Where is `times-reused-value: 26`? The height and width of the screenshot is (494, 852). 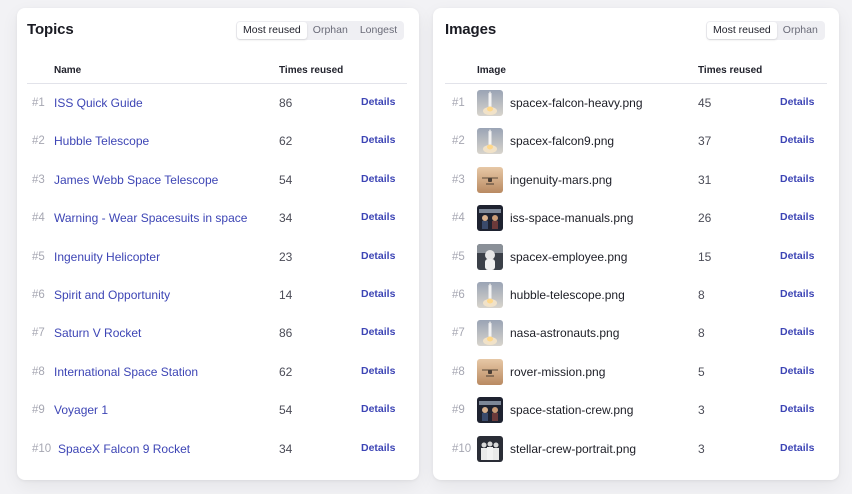 times-reused-value: 26 is located at coordinates (705, 218).